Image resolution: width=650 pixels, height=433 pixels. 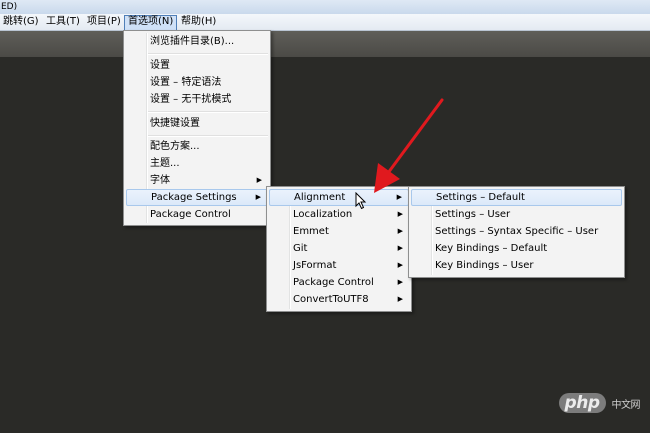 What do you see at coordinates (151, 23) in the screenshot?
I see `menu-preferences: 首选项(N)` at bounding box center [151, 23].